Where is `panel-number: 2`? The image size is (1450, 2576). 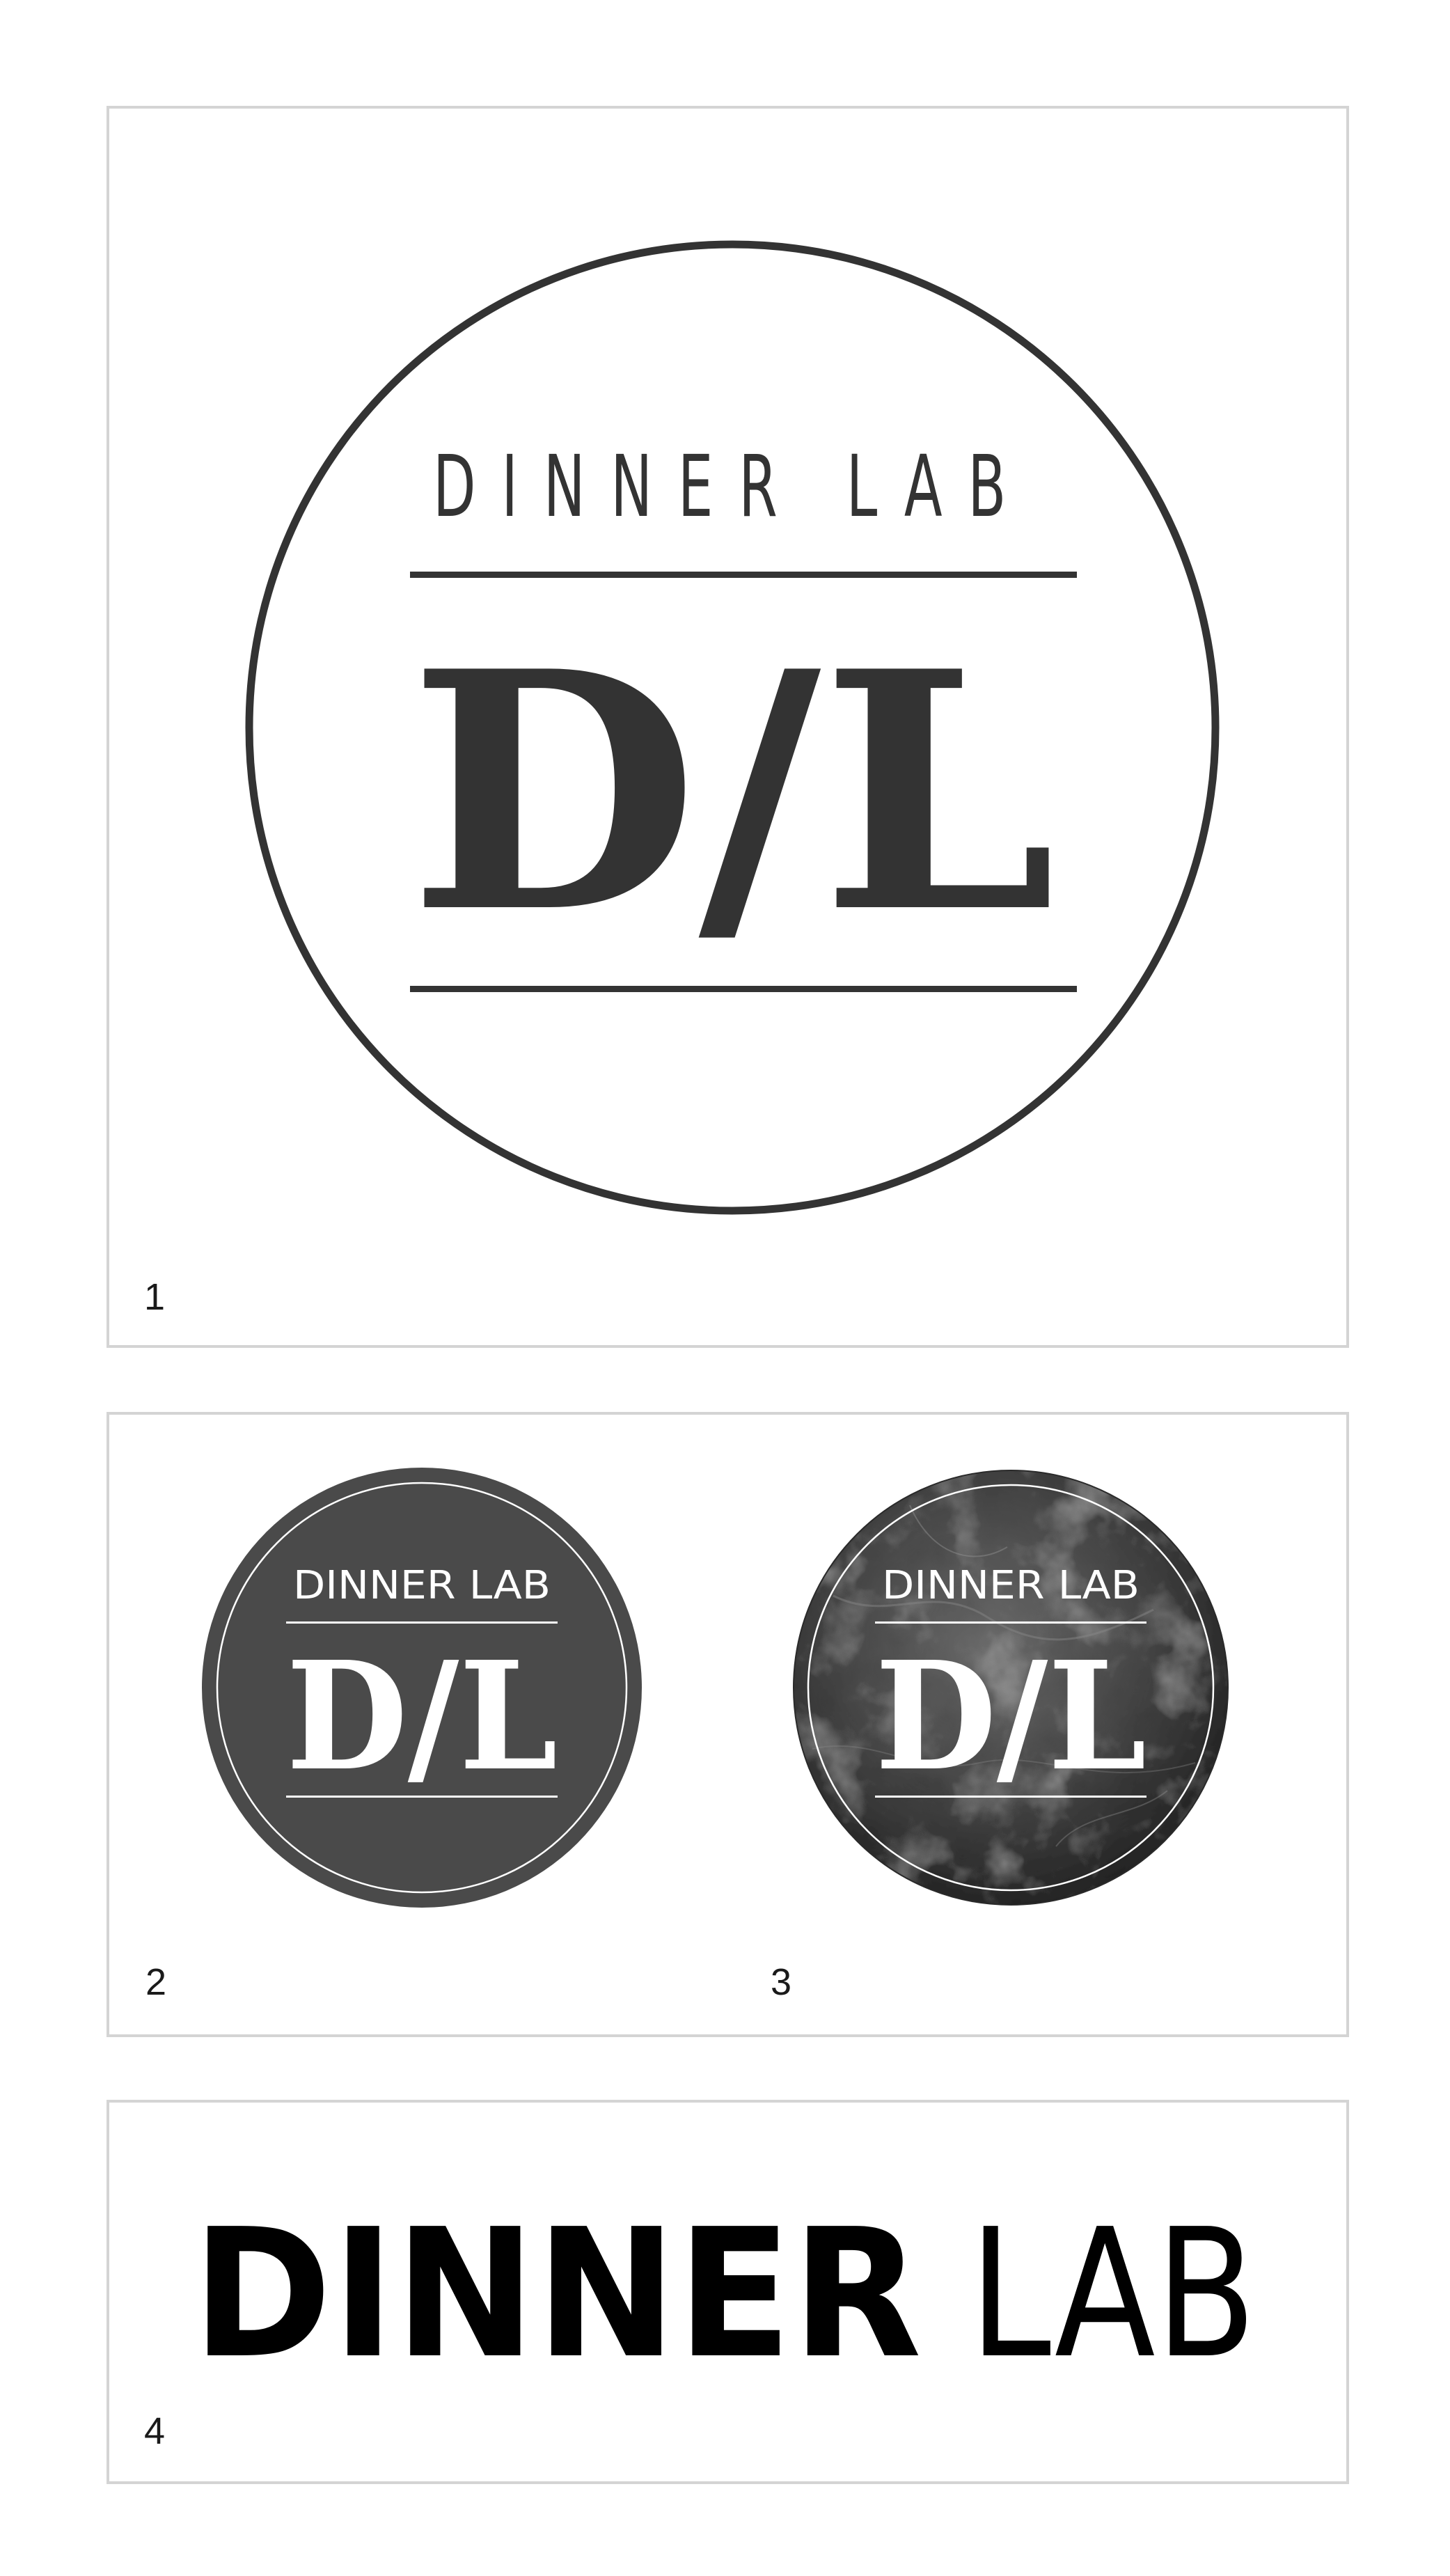
panel-number: 2 is located at coordinates (156, 1982).